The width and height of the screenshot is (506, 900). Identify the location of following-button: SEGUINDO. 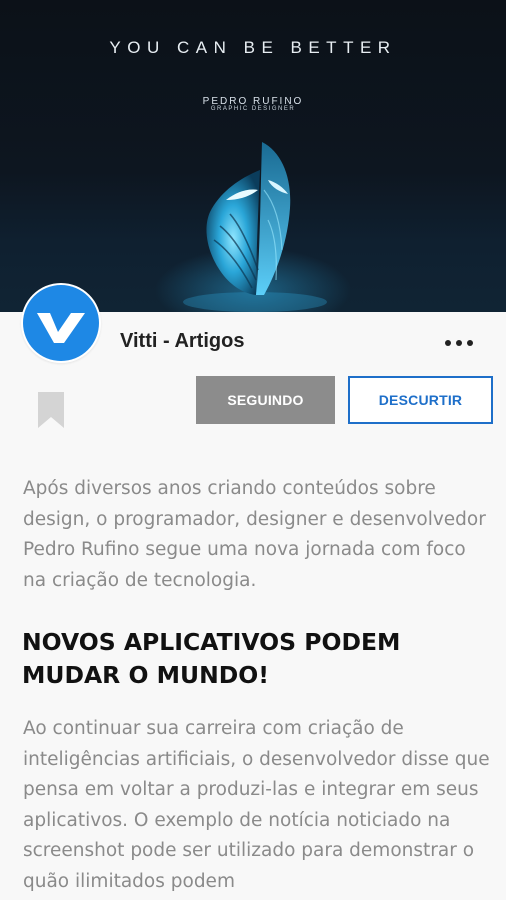
(265, 400).